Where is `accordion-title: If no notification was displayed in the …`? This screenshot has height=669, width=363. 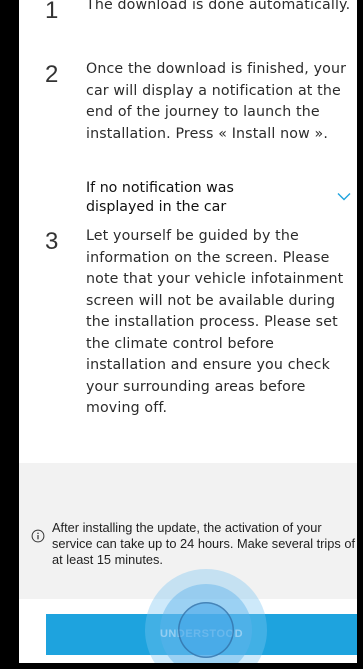
accordion-title: If no notification was displayed in the … is located at coordinates (160, 197).